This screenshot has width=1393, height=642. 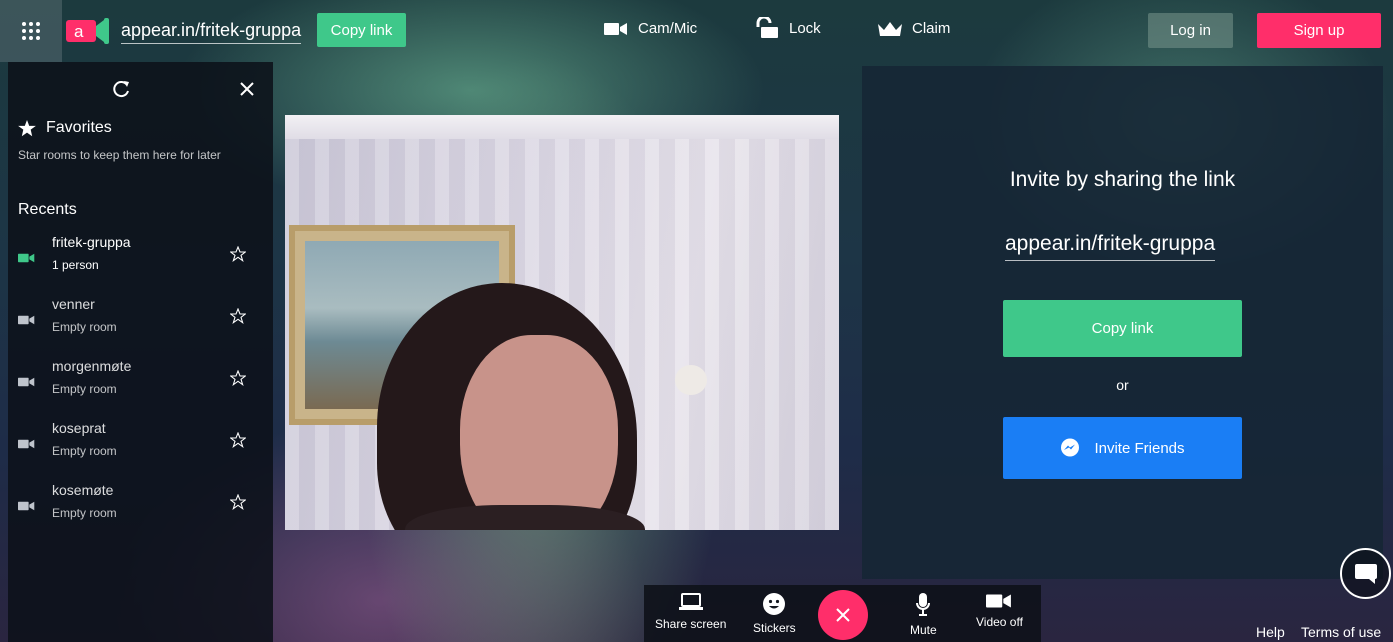 What do you see at coordinates (1139, 448) in the screenshot?
I see `invite-friends-label: Invite Friends` at bounding box center [1139, 448].